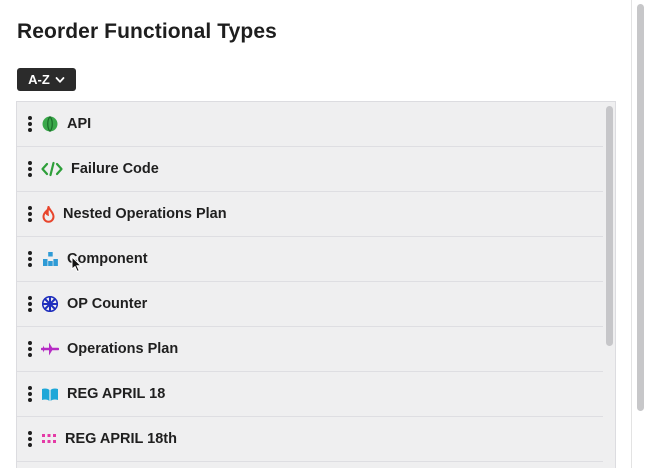 This screenshot has height=468, width=646. I want to click on list-item-failure-code: Failure Code, so click(310, 169).